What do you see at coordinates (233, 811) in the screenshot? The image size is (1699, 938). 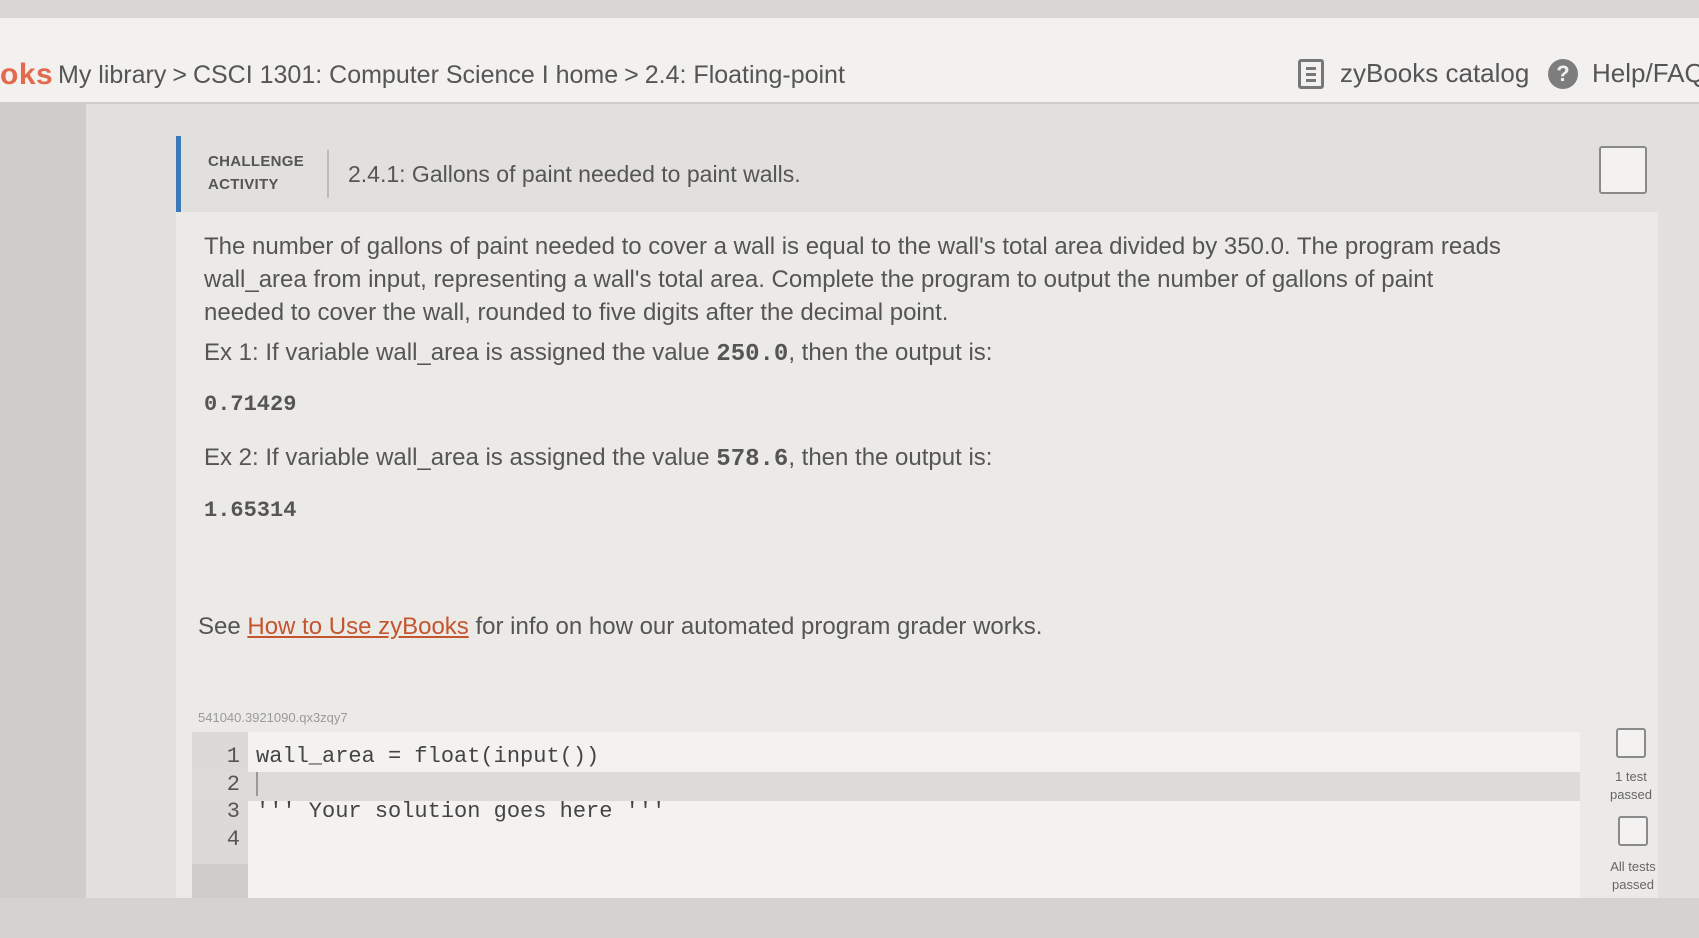 I see `line-number: 3` at bounding box center [233, 811].